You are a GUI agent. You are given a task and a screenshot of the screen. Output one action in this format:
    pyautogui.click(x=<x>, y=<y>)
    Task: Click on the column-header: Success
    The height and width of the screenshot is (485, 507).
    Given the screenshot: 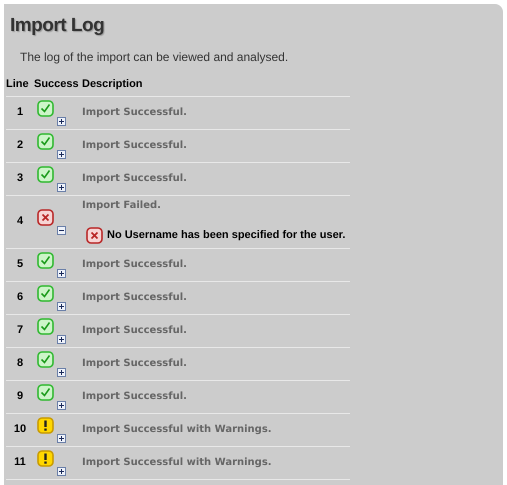 What is the action you would take?
    pyautogui.click(x=58, y=86)
    